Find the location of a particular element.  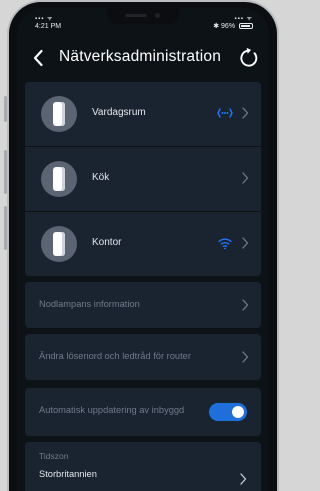

speaker-grille is located at coordinates (136, 15).